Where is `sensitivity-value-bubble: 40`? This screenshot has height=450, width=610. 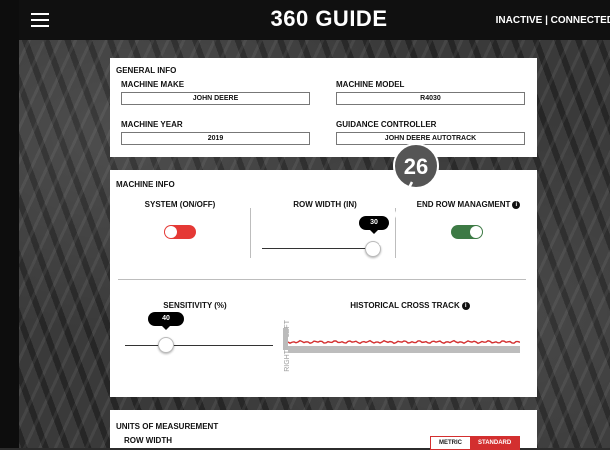
sensitivity-value-bubble: 40 is located at coordinates (166, 321).